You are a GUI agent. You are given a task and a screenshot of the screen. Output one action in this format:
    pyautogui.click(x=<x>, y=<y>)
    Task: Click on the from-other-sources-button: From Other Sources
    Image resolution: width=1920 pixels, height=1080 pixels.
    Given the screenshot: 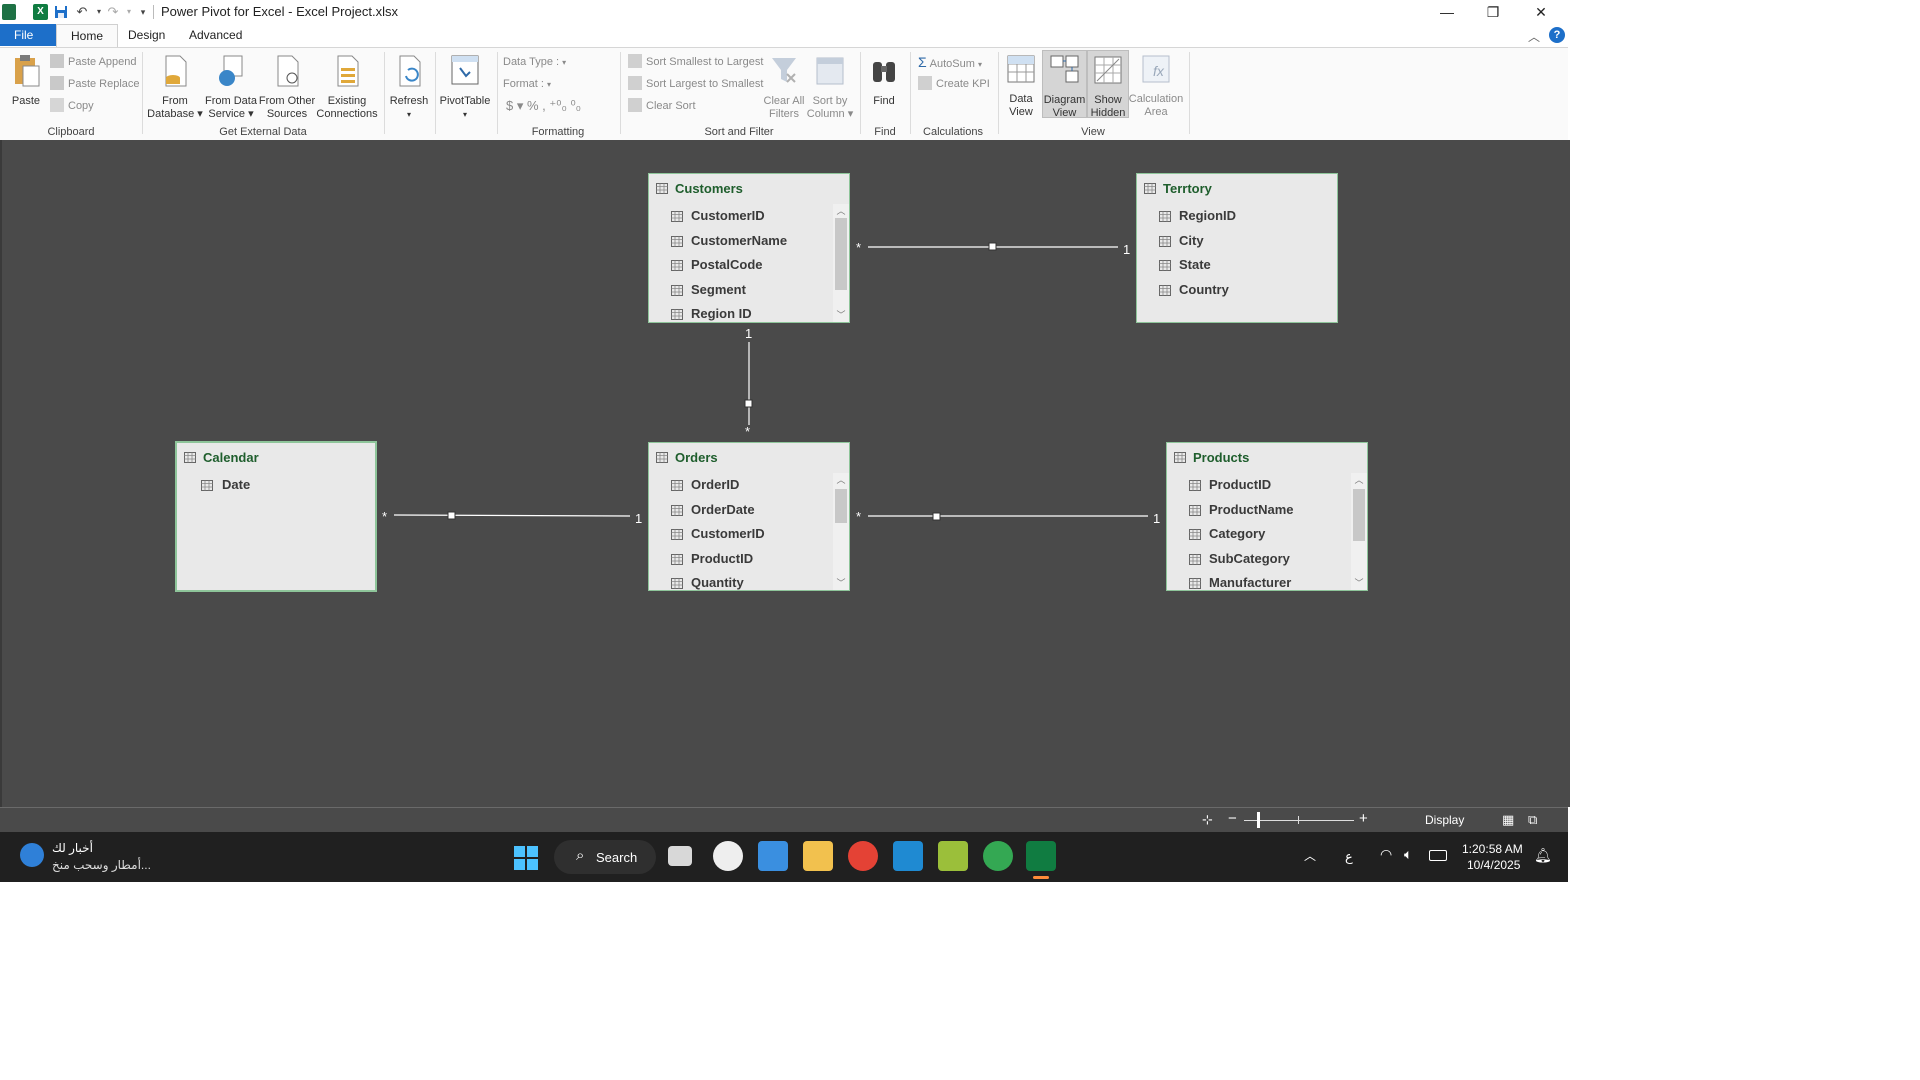 What is the action you would take?
    pyautogui.click(x=287, y=87)
    